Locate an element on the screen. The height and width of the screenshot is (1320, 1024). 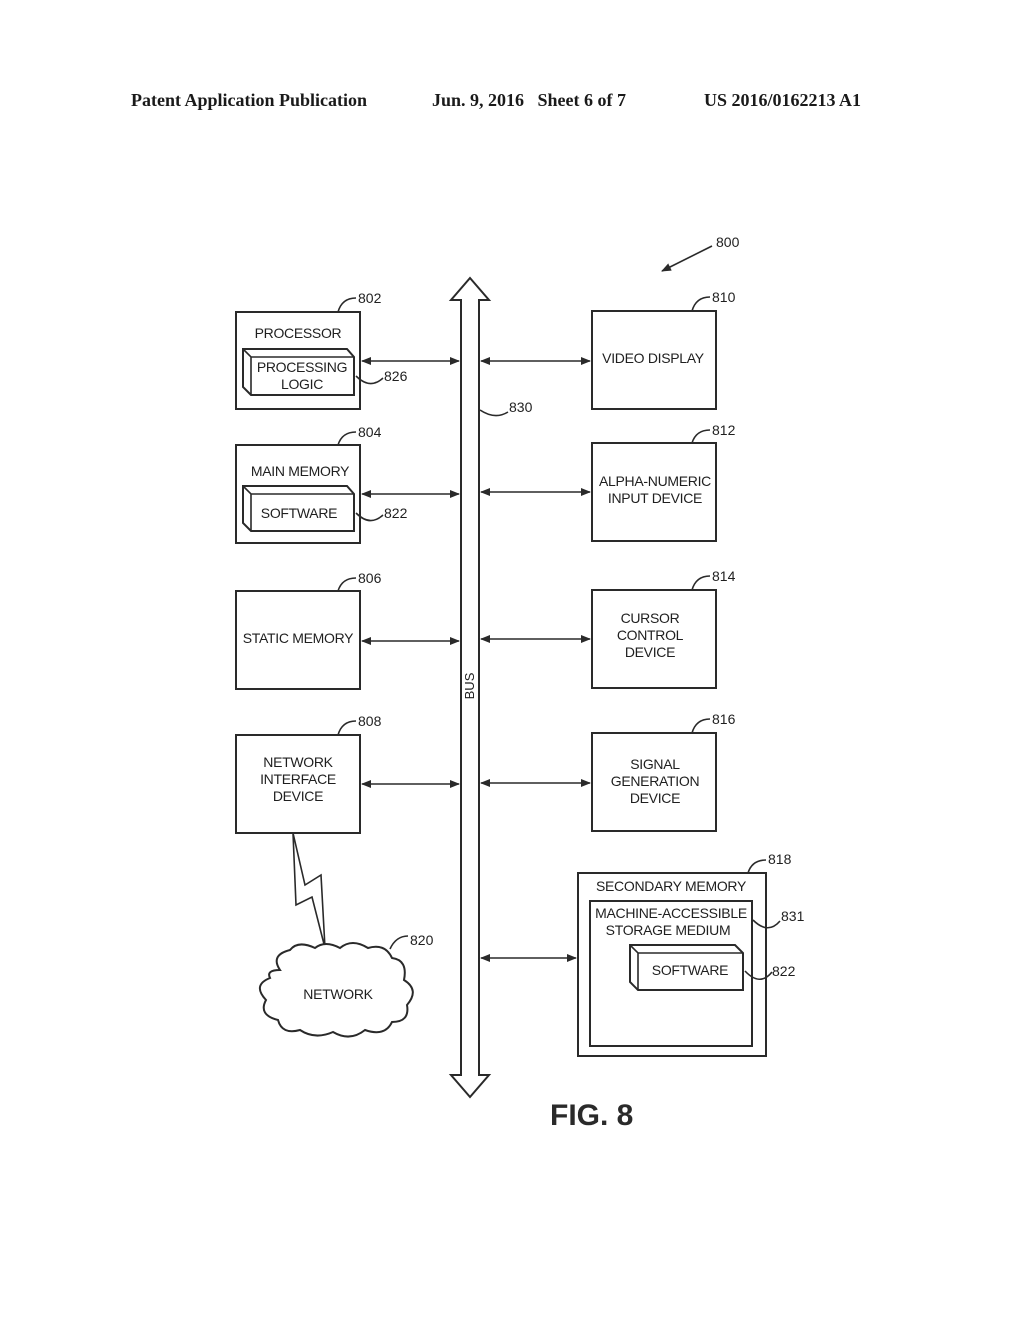
bus: BUS 830 is located at coordinates (490, 687).